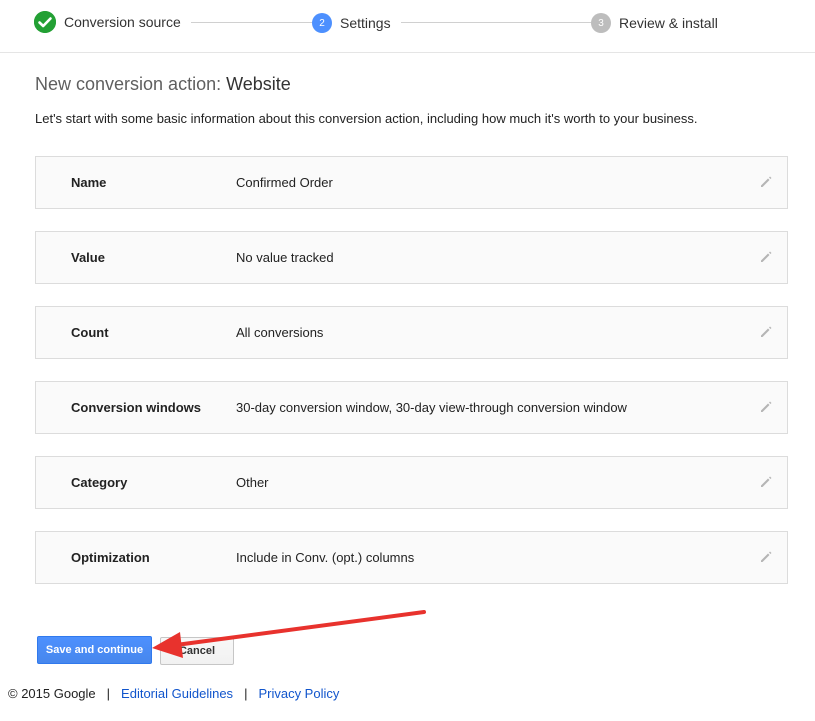 The height and width of the screenshot is (721, 815). Describe the element at coordinates (94, 650) in the screenshot. I see `save-and-continue-button: Save and continue` at that location.